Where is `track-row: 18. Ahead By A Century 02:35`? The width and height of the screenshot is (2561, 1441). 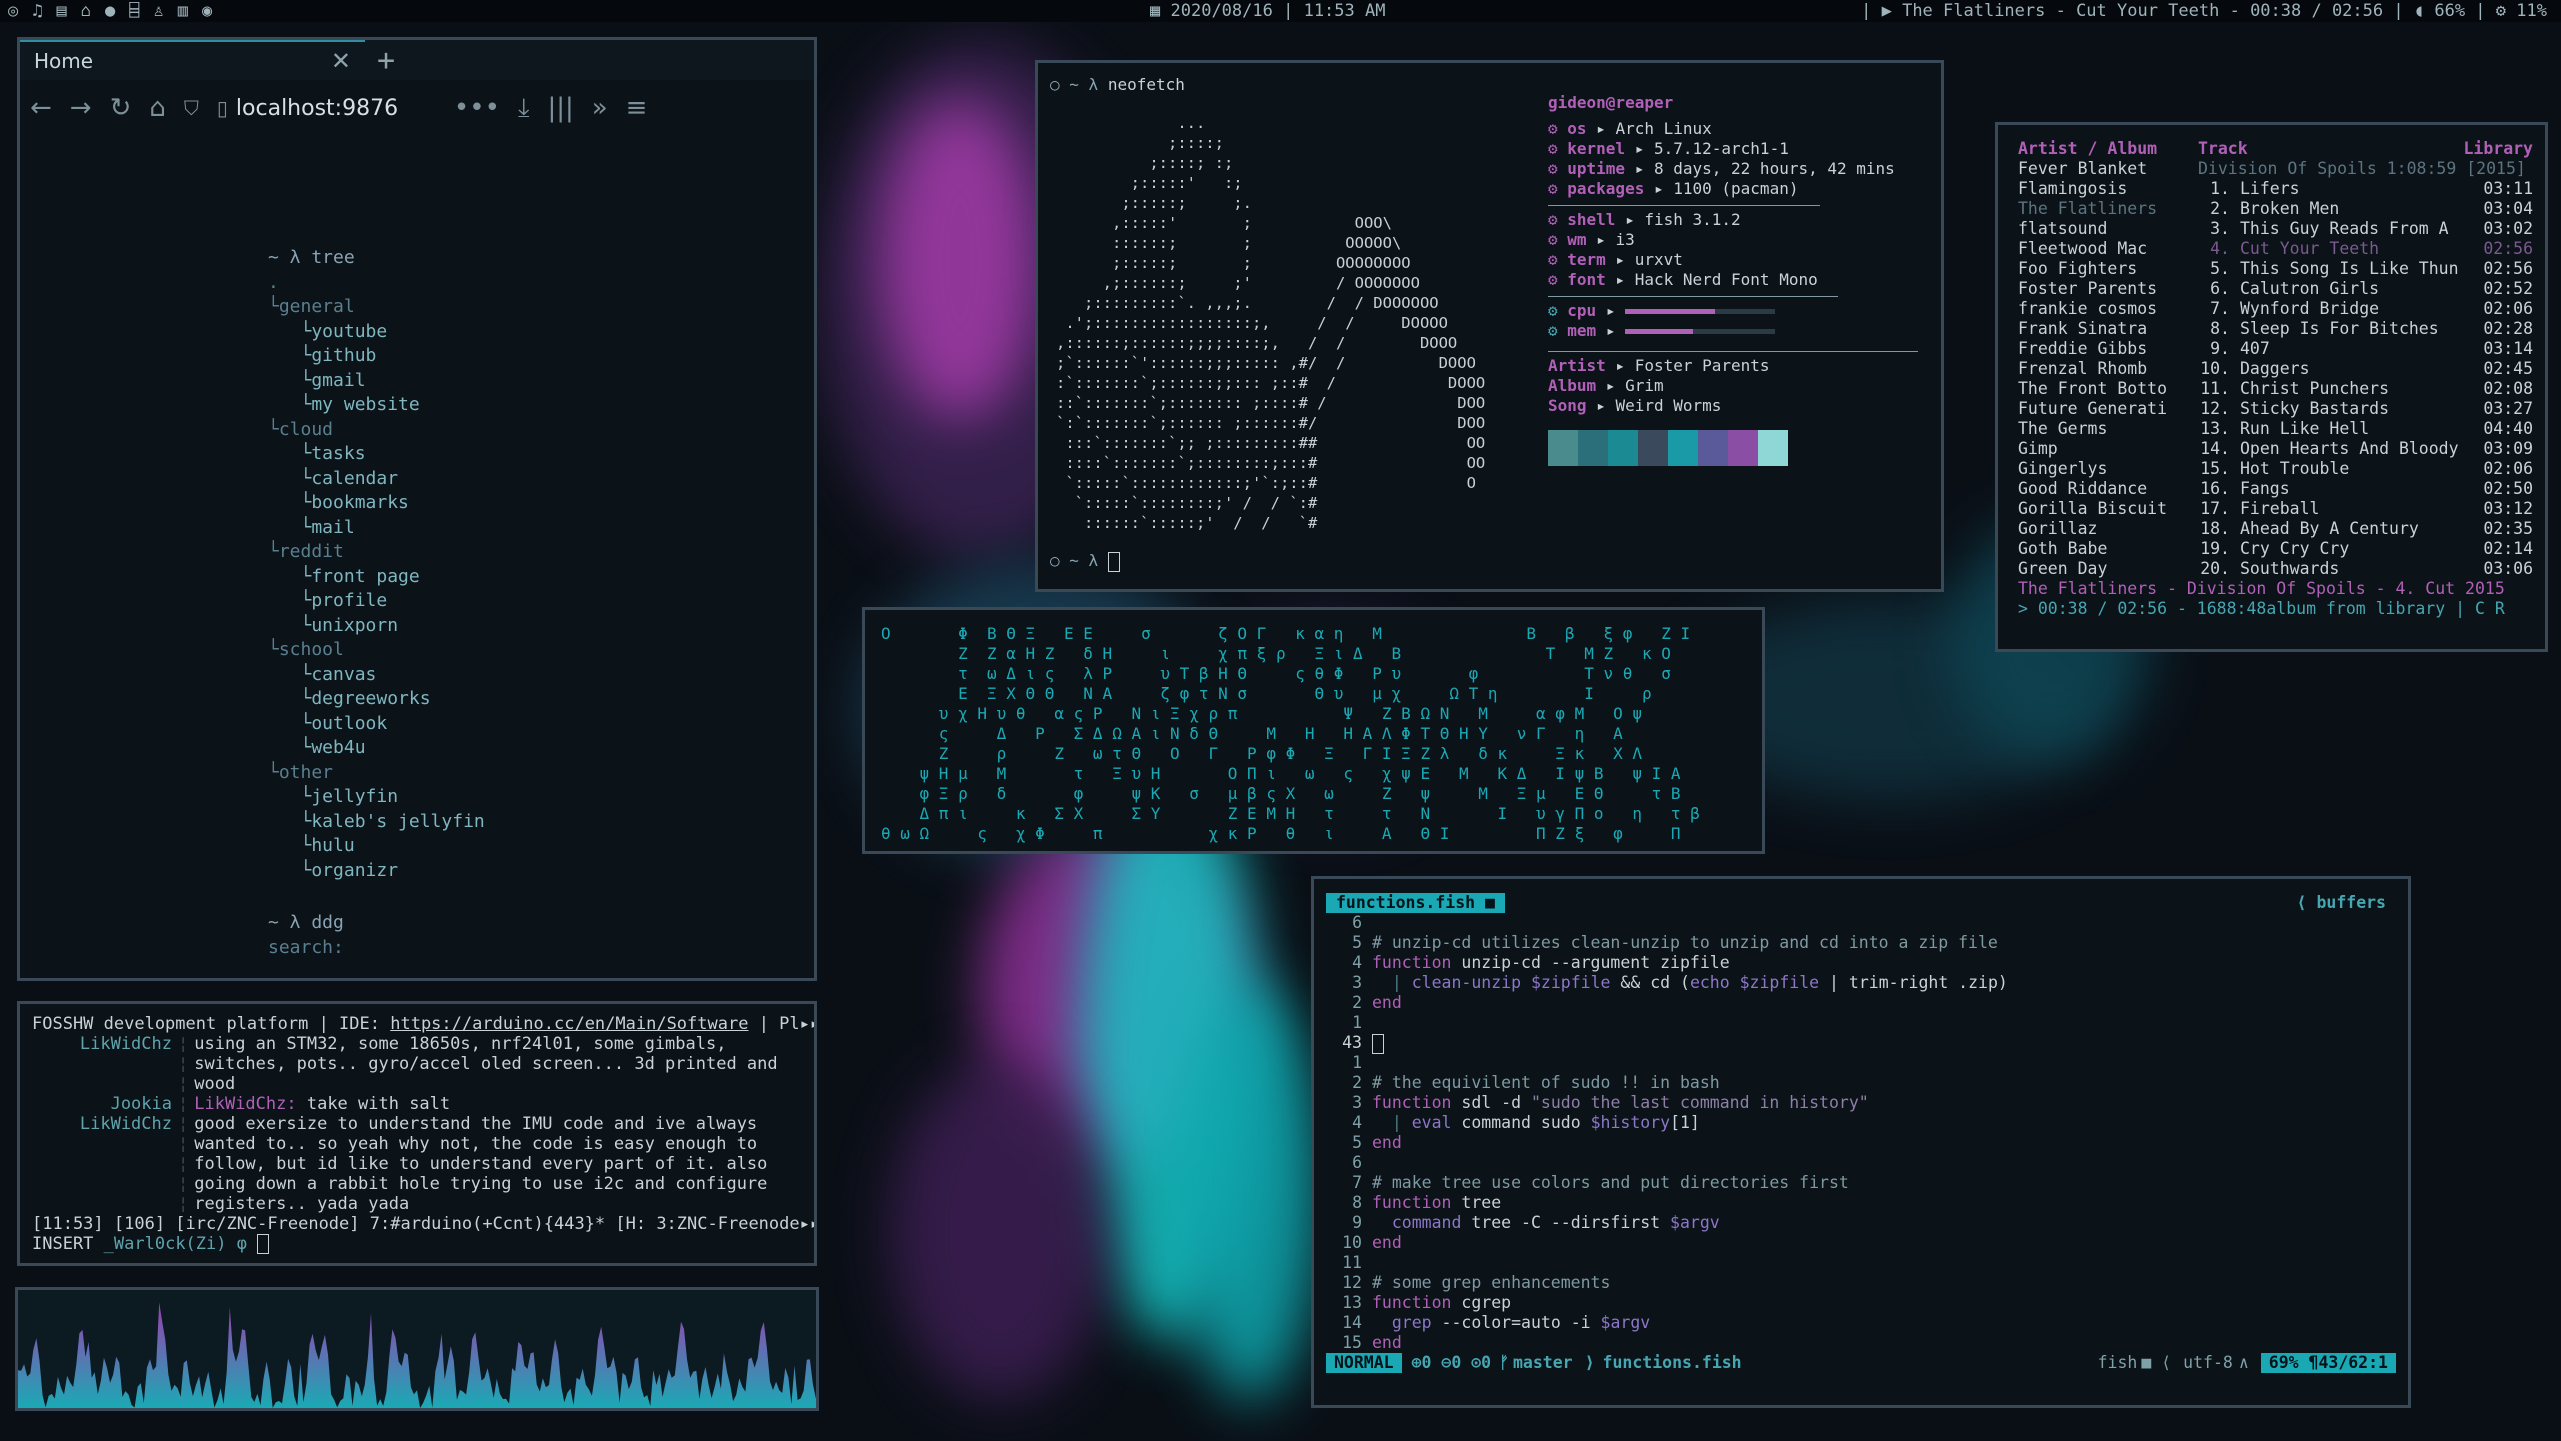 track-row: 18. Ahead By A Century 02:35 is located at coordinates (2365, 529).